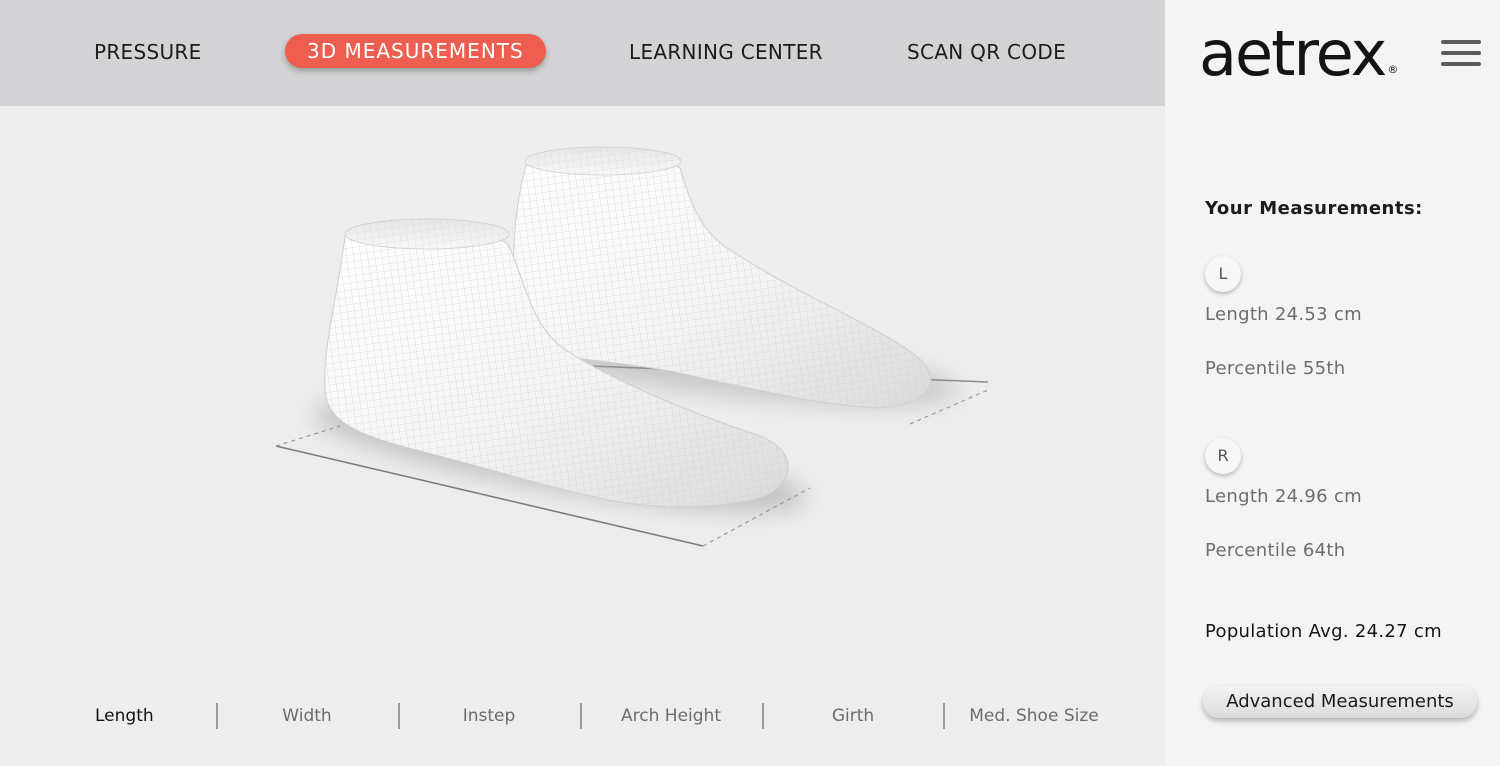  What do you see at coordinates (1283, 314) in the screenshot?
I see `left-foot-length: Length 24.53 cm` at bounding box center [1283, 314].